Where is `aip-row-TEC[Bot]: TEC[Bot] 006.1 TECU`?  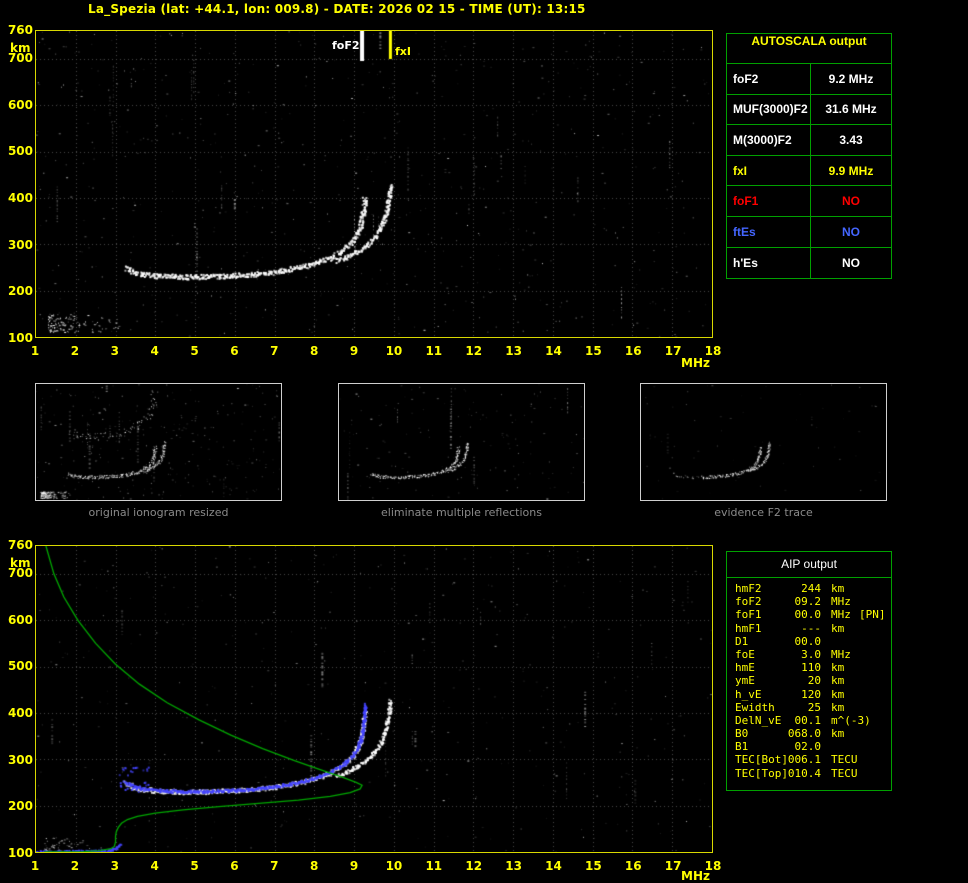 aip-row-TEC[Bot]: TEC[Bot] 006.1 TECU is located at coordinates (809, 759).